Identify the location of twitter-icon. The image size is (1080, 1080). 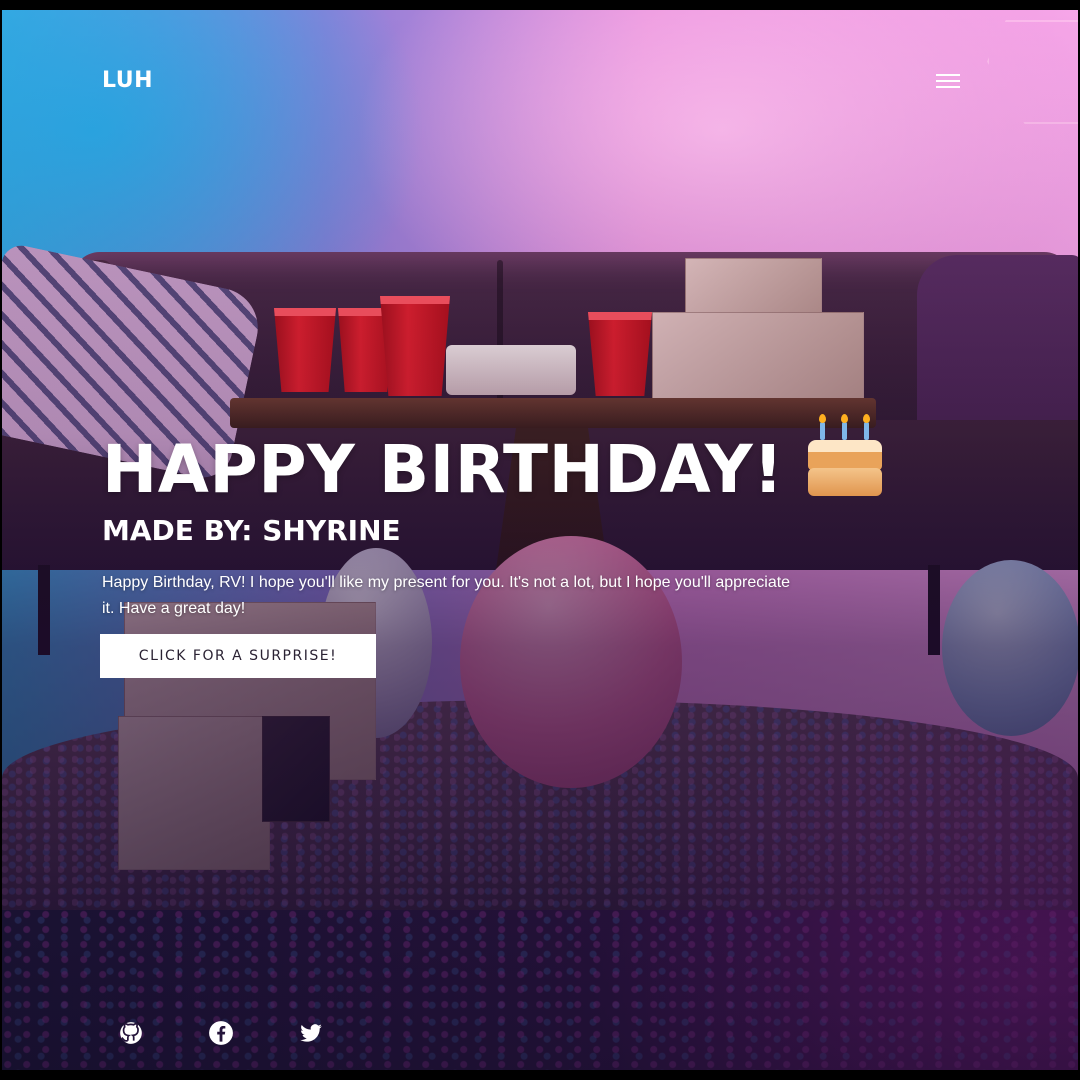
(311, 1033).